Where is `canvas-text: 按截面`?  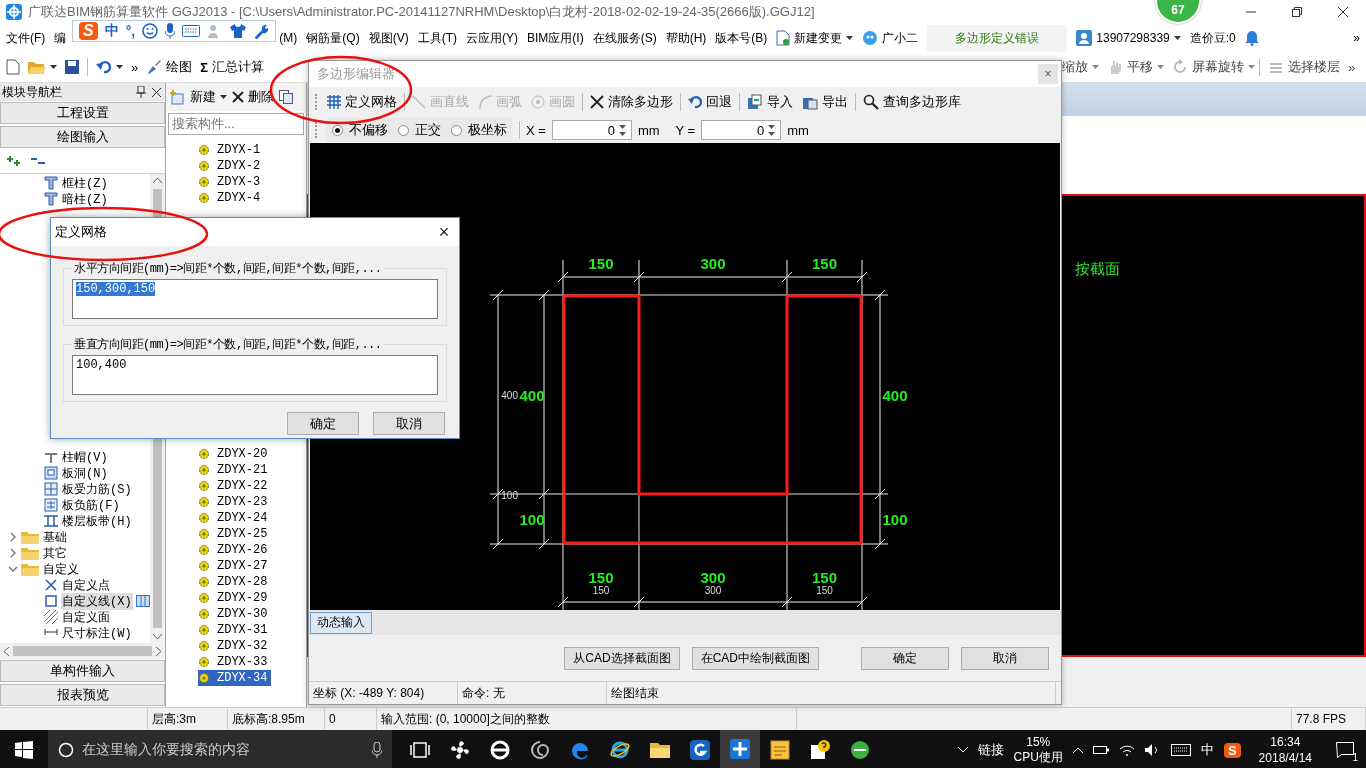
canvas-text: 按截面 is located at coordinates (1097, 269).